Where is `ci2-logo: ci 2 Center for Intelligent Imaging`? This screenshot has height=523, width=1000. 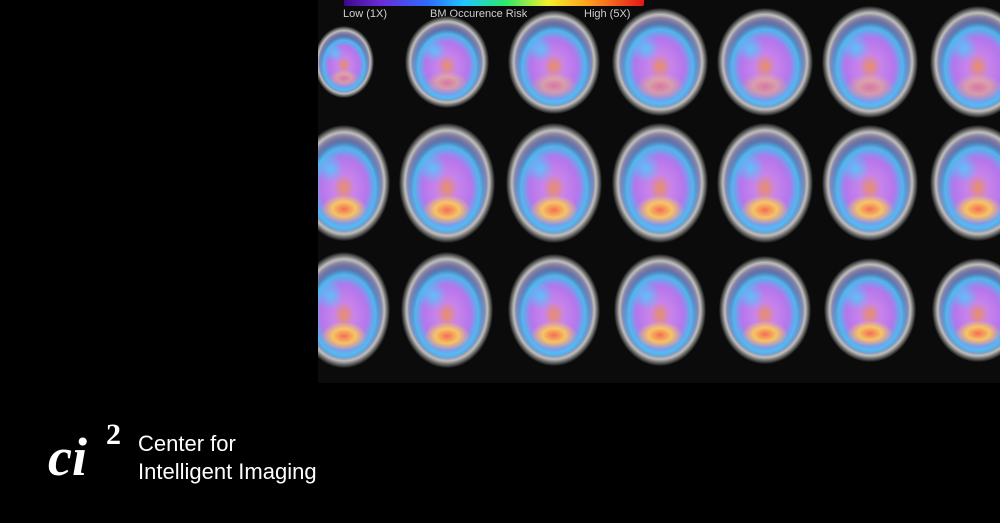 ci2-logo: ci 2 Center for Intelligent Imaging is located at coordinates (196, 457).